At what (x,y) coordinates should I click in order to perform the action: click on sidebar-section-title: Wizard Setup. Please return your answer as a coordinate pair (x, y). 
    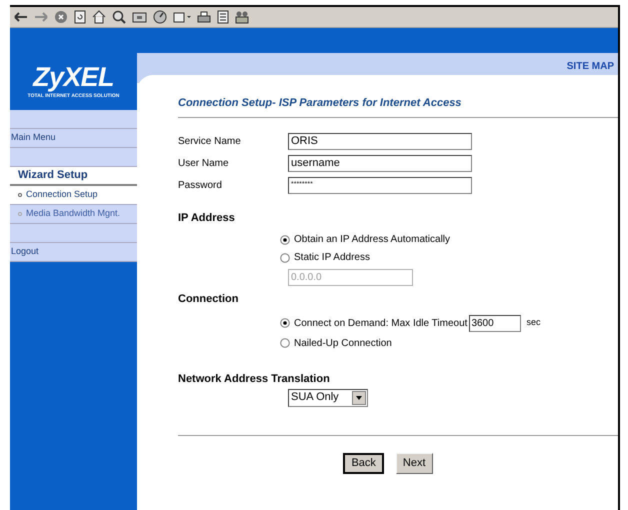
    Looking at the image, I should click on (73, 176).